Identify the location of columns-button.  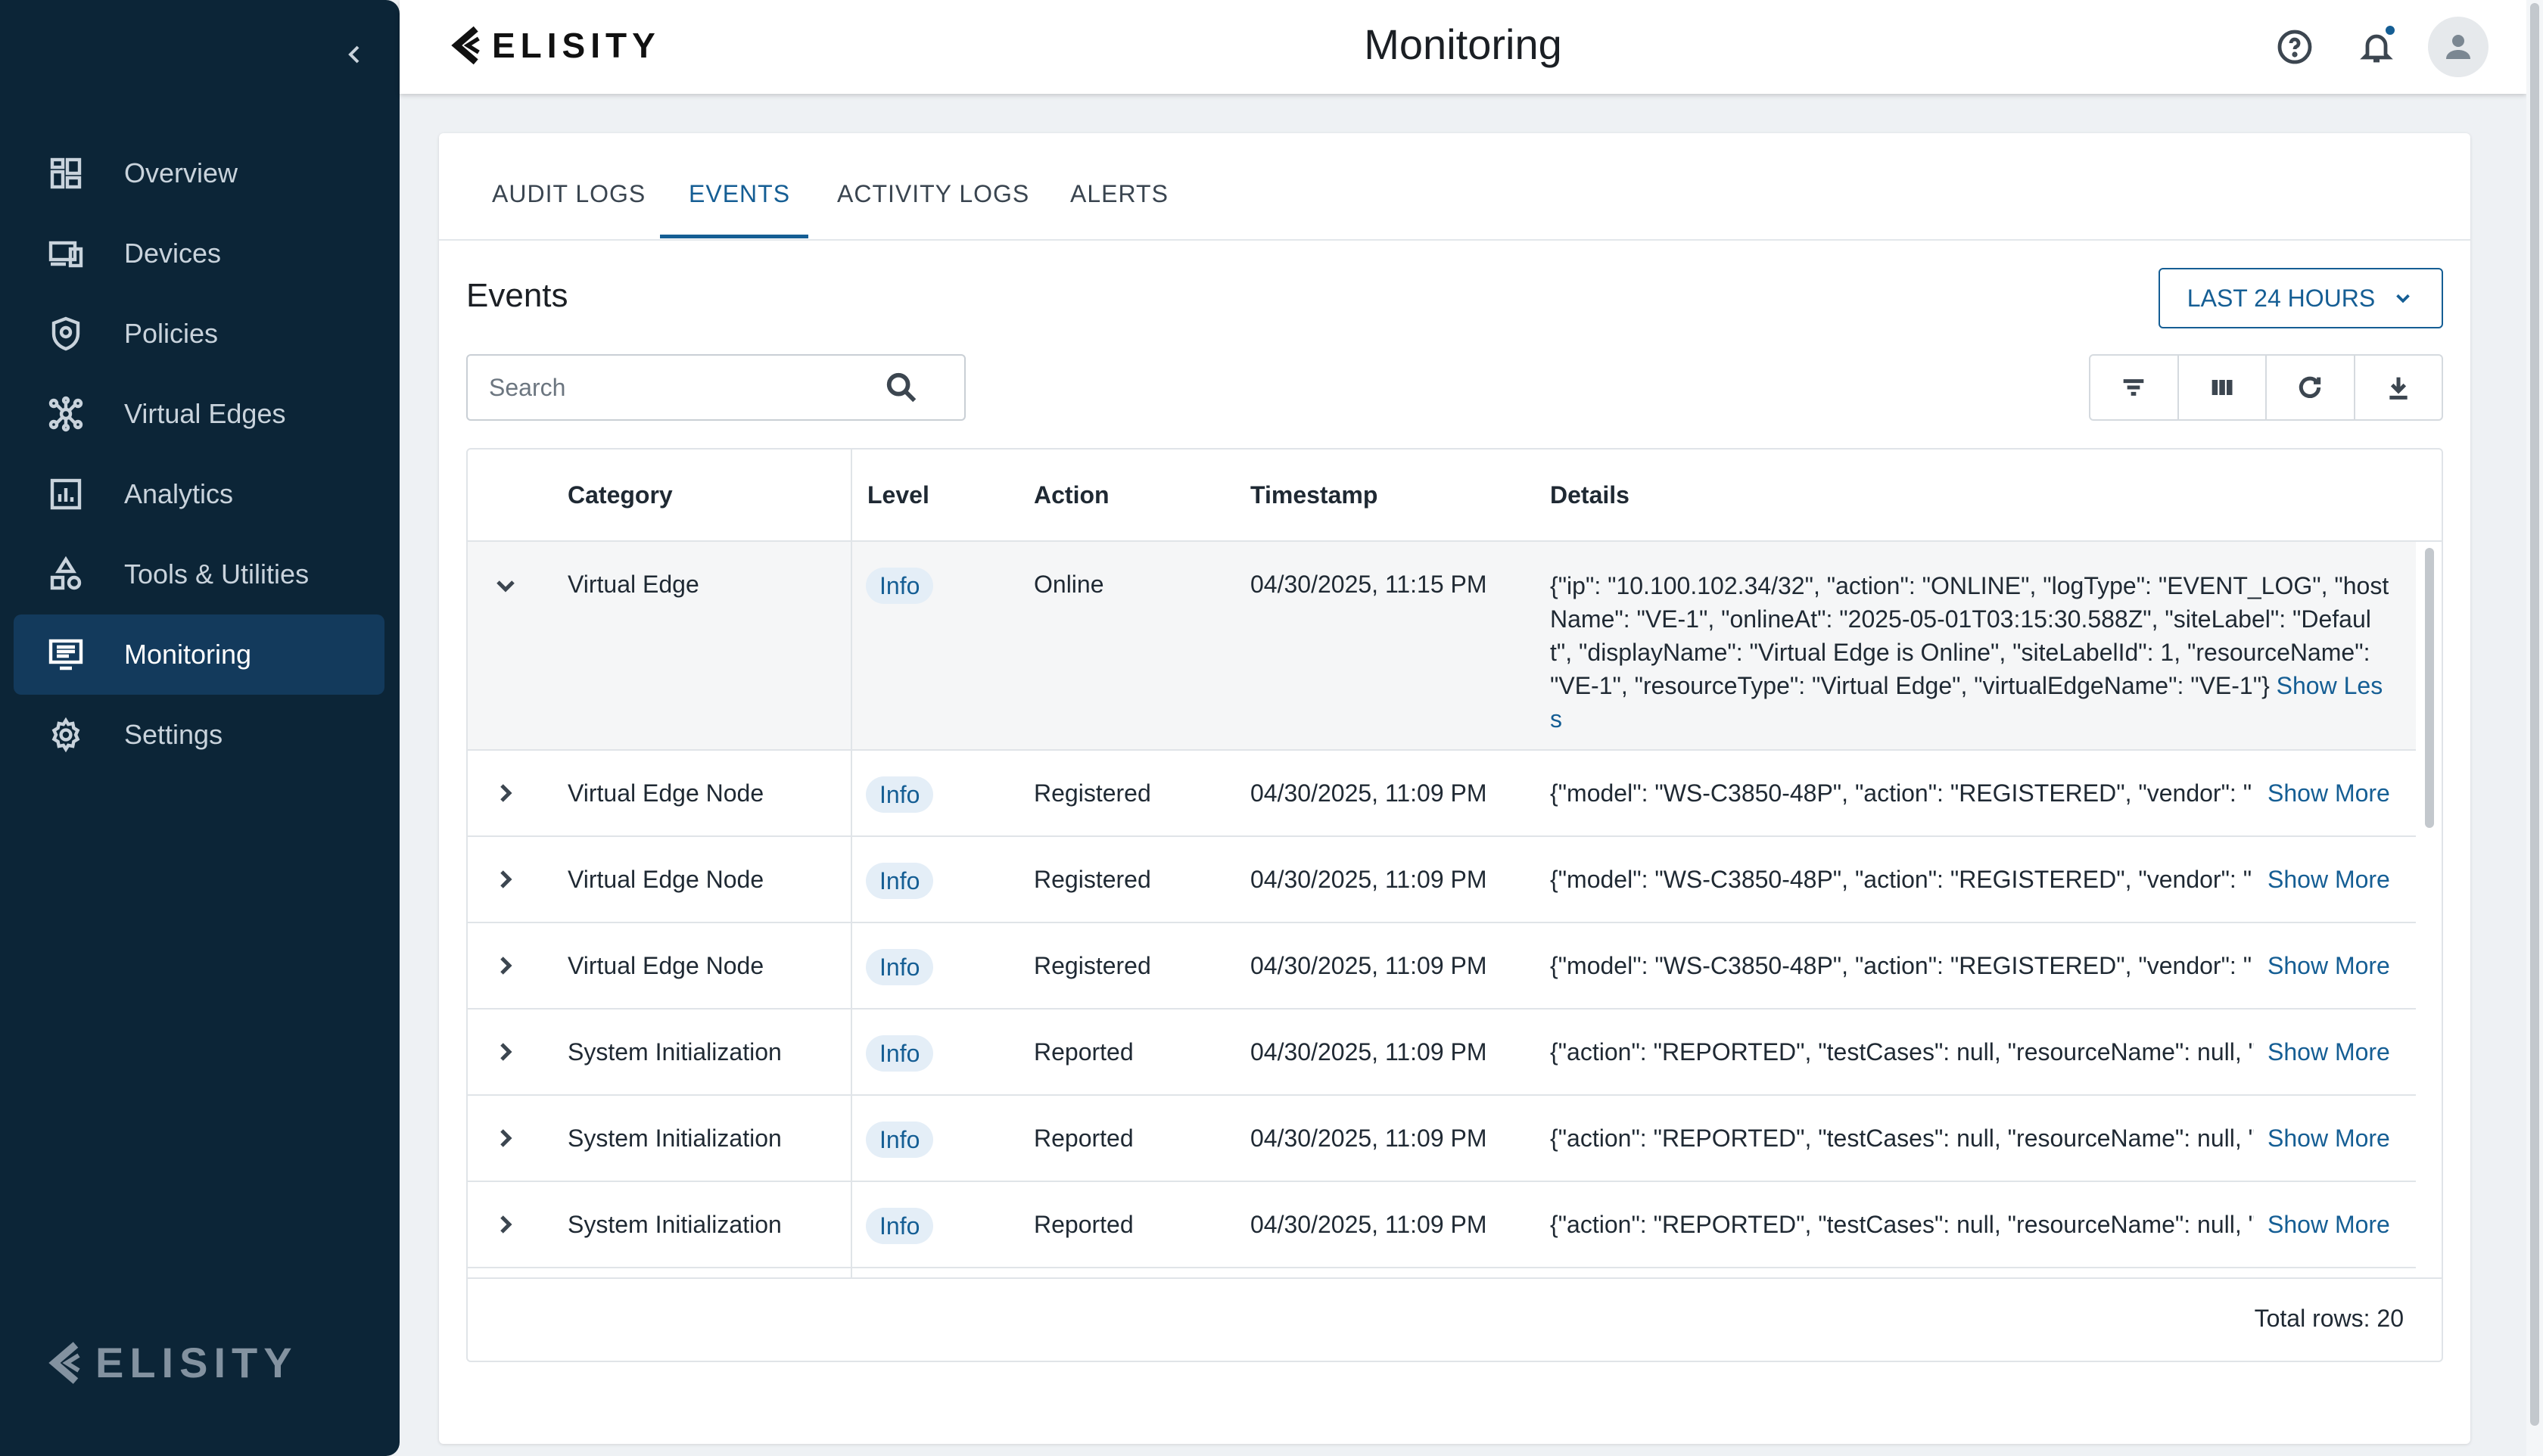
(2223, 388).